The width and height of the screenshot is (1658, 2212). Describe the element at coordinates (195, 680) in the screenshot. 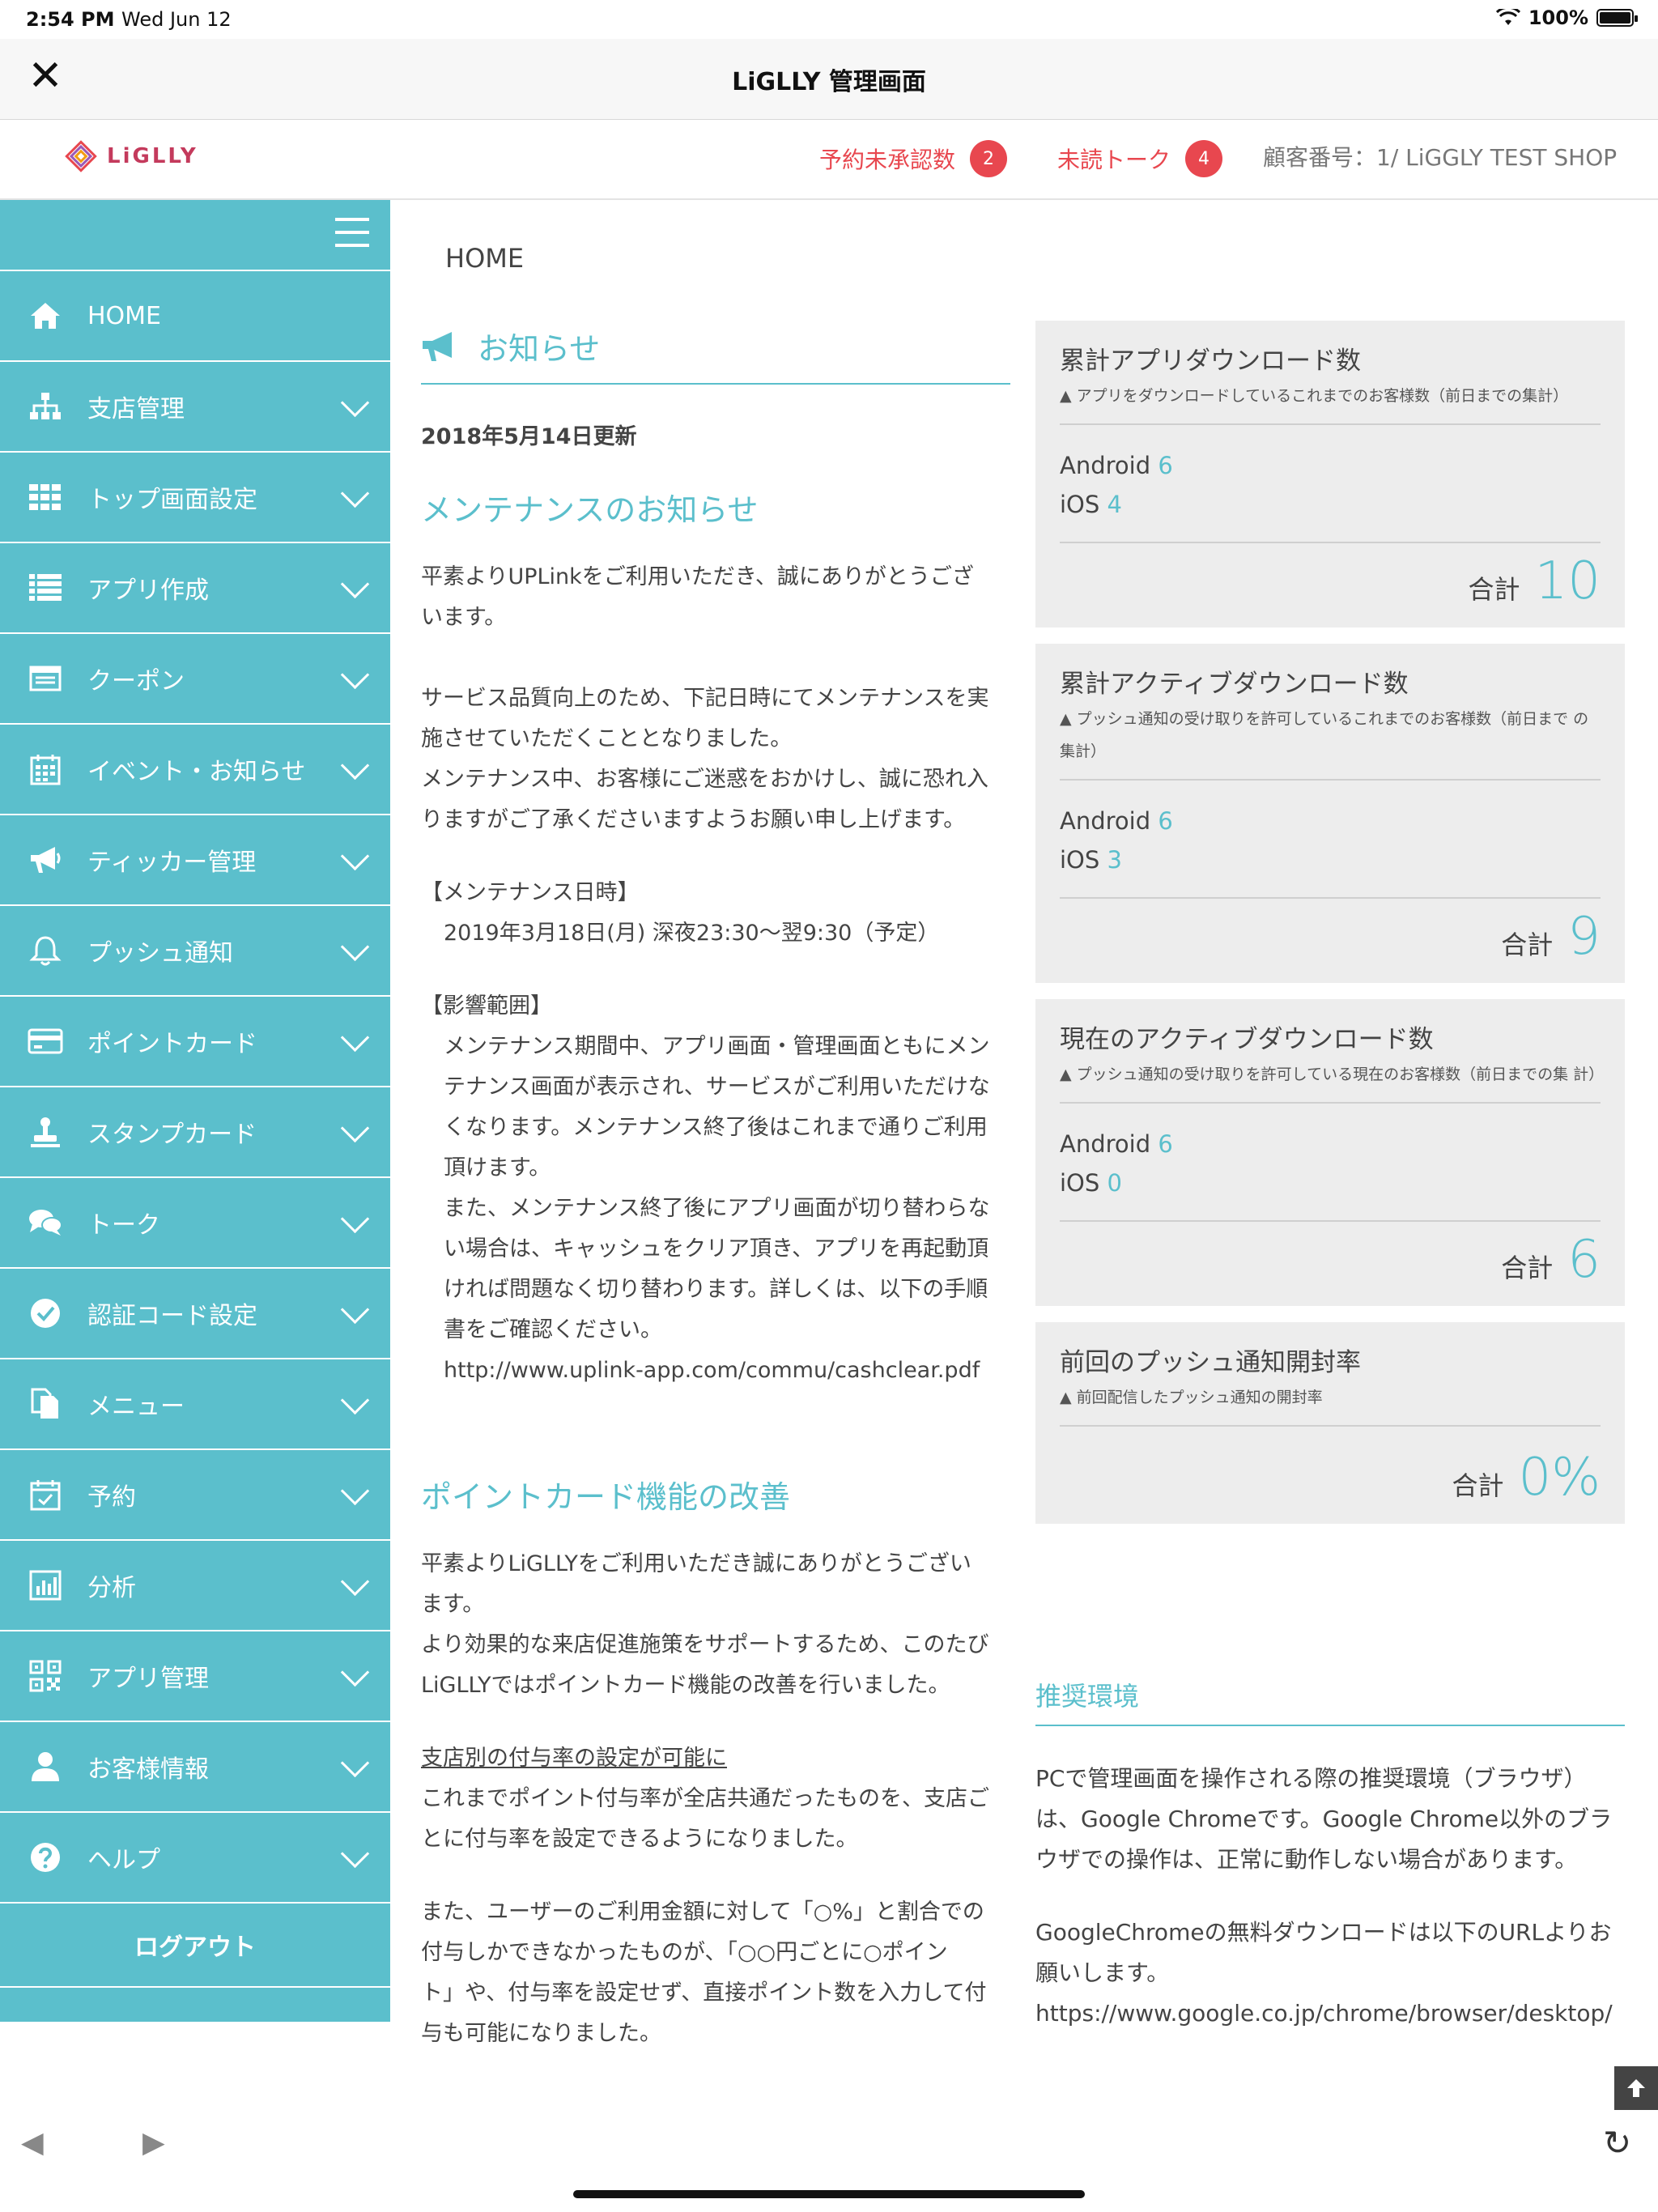

I see `sidebar-item-coupon: クーポン` at that location.